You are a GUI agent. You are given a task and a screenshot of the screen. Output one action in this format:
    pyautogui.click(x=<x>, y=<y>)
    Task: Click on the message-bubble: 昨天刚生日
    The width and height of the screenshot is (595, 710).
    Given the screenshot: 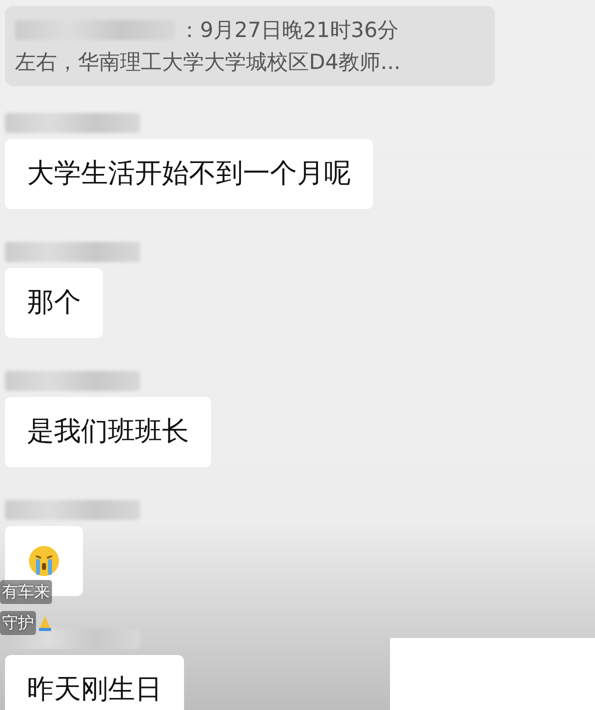 What is the action you would take?
    pyautogui.click(x=94, y=682)
    